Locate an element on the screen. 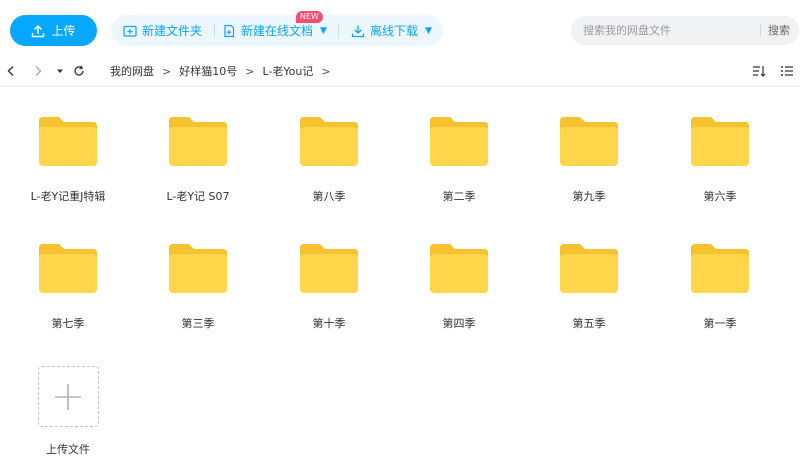 Image resolution: width=800 pixels, height=463 pixels. folder-name: 第十季 is located at coordinates (329, 323).